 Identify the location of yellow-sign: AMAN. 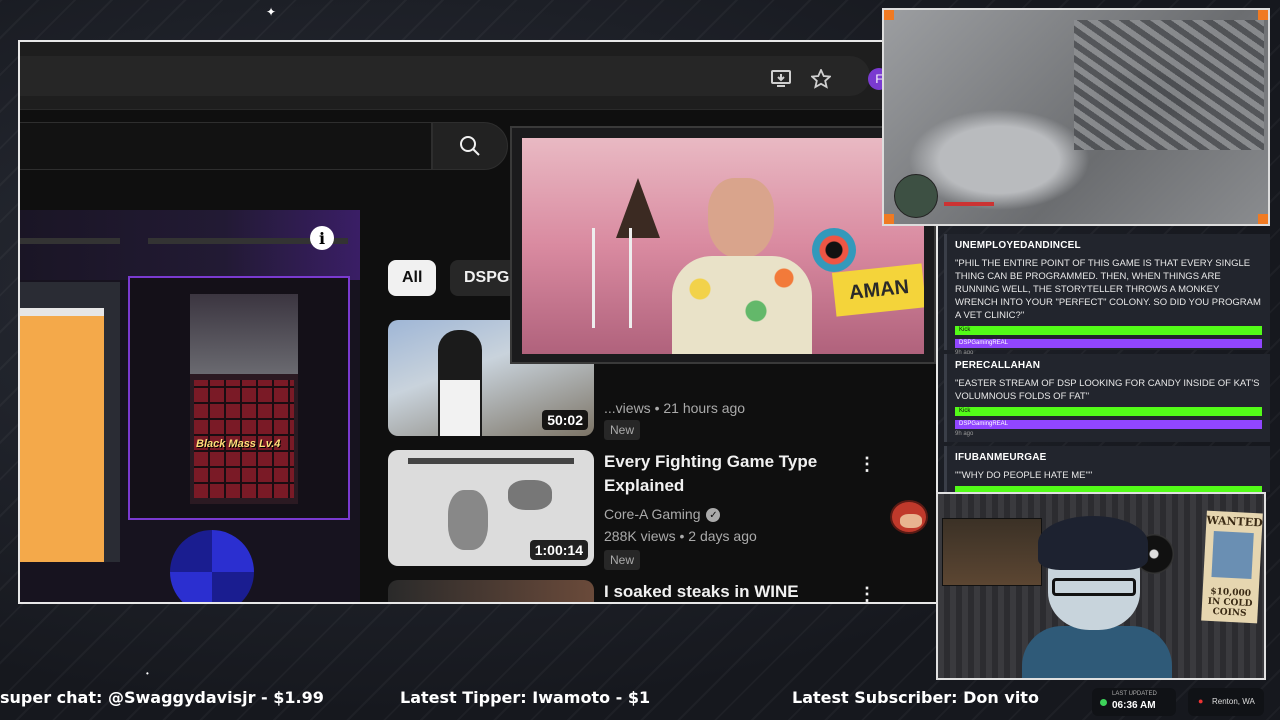
(877, 290).